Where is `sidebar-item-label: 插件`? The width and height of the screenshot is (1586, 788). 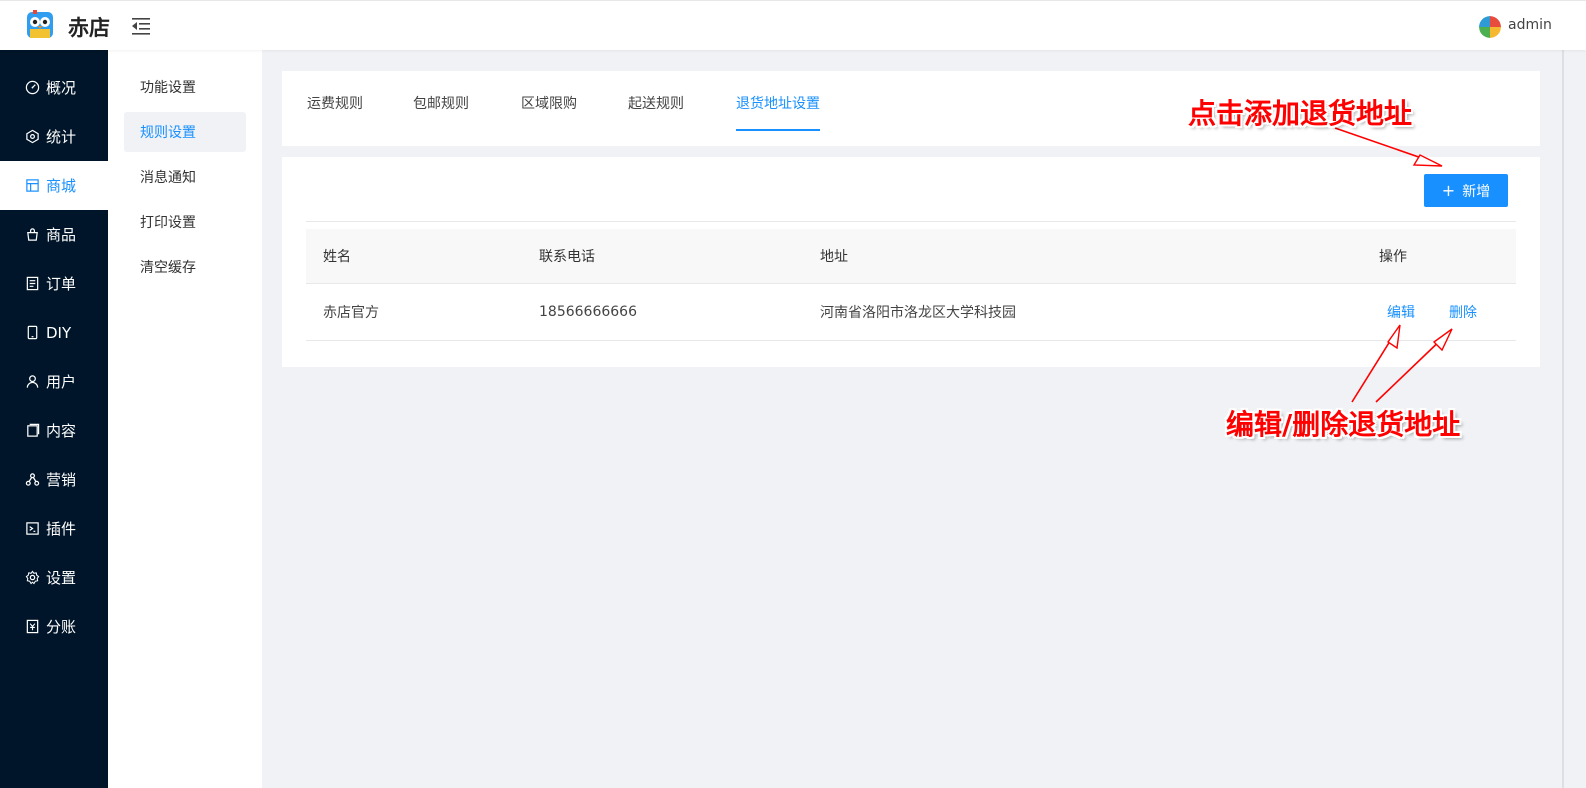 sidebar-item-label: 插件 is located at coordinates (61, 529).